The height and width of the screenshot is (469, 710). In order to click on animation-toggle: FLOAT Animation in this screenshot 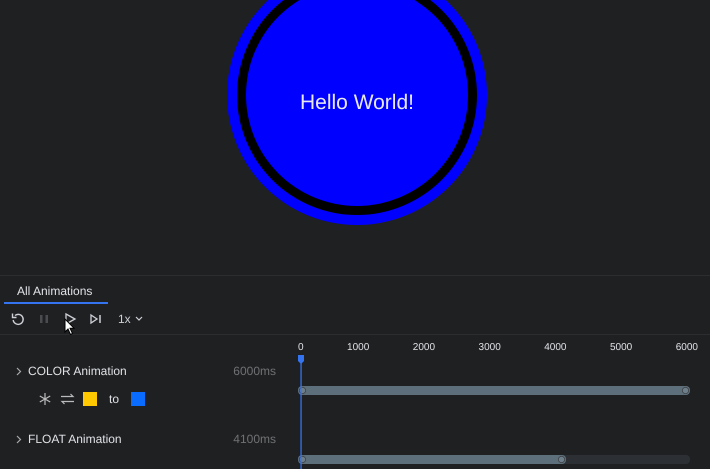, I will do `click(69, 439)`.